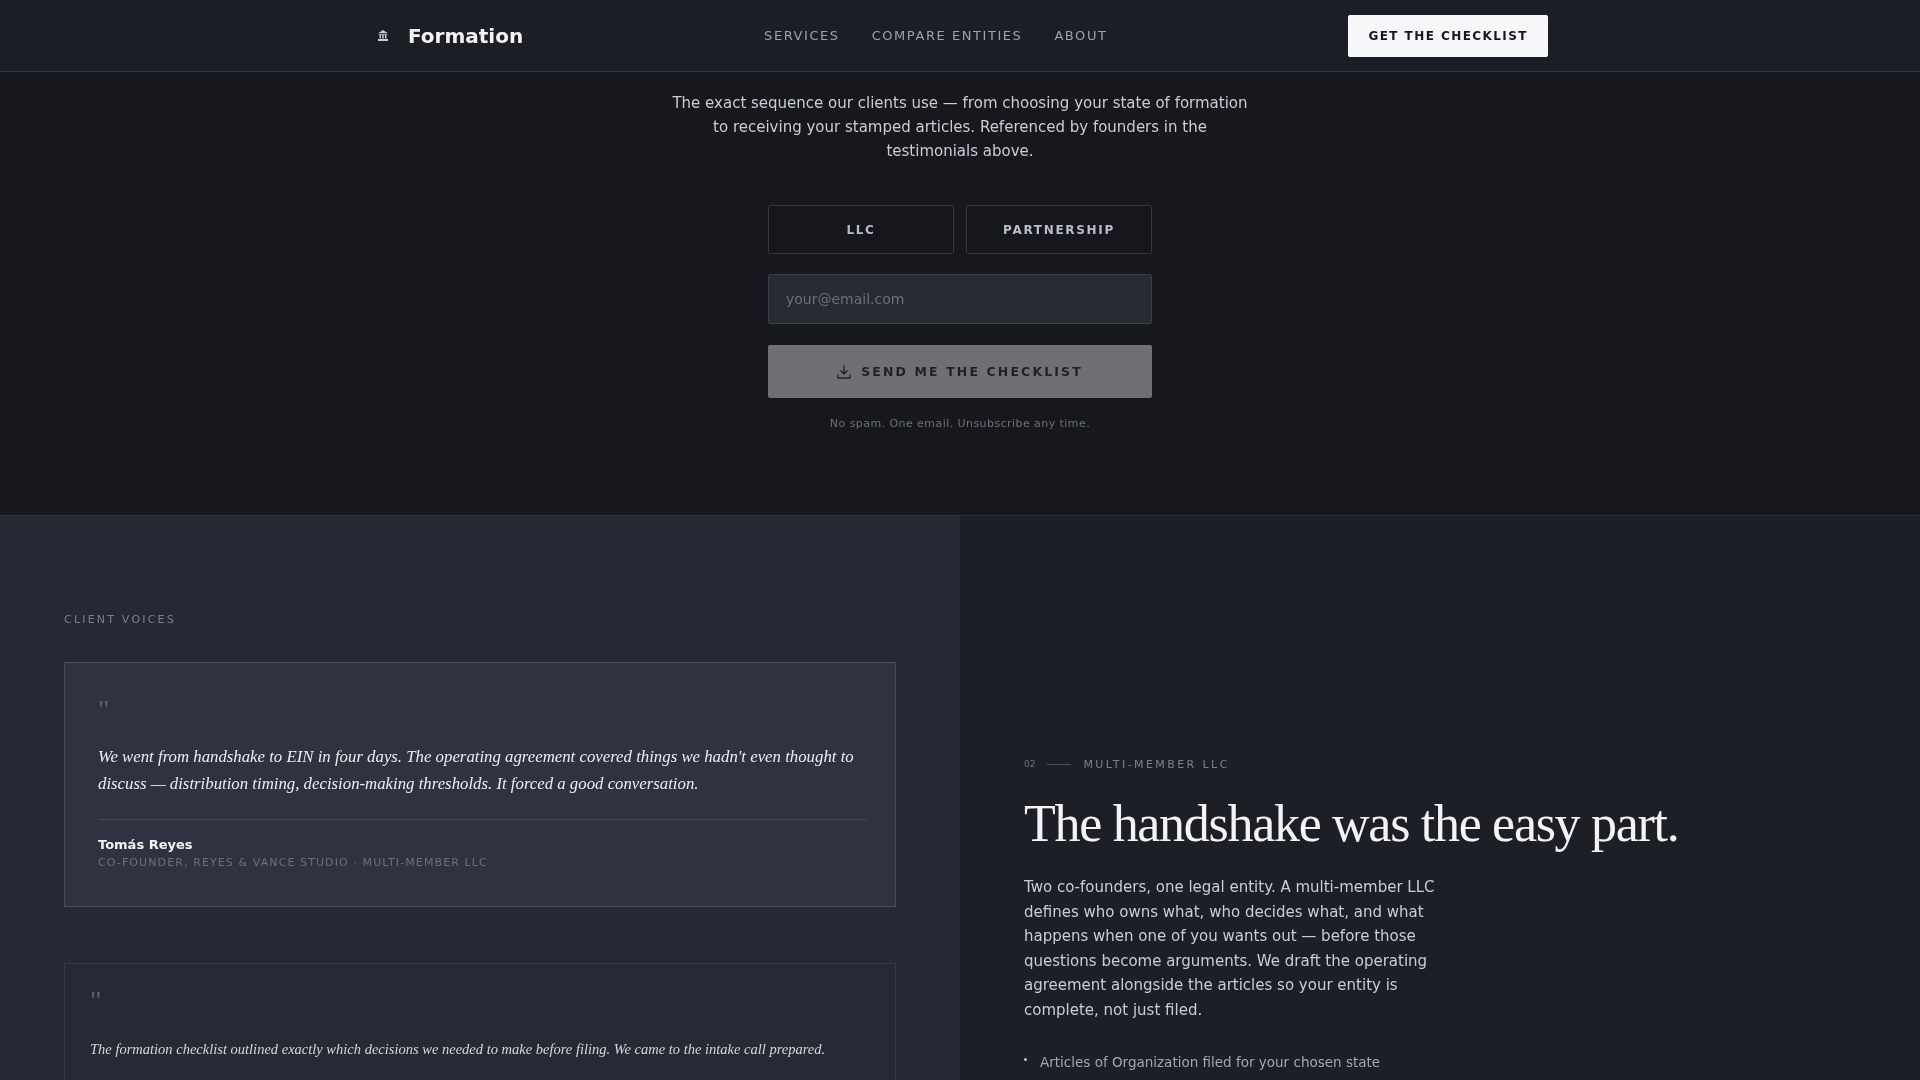 The width and height of the screenshot is (1920, 1080). What do you see at coordinates (802, 35) in the screenshot?
I see `nav-link: SERVICES` at bounding box center [802, 35].